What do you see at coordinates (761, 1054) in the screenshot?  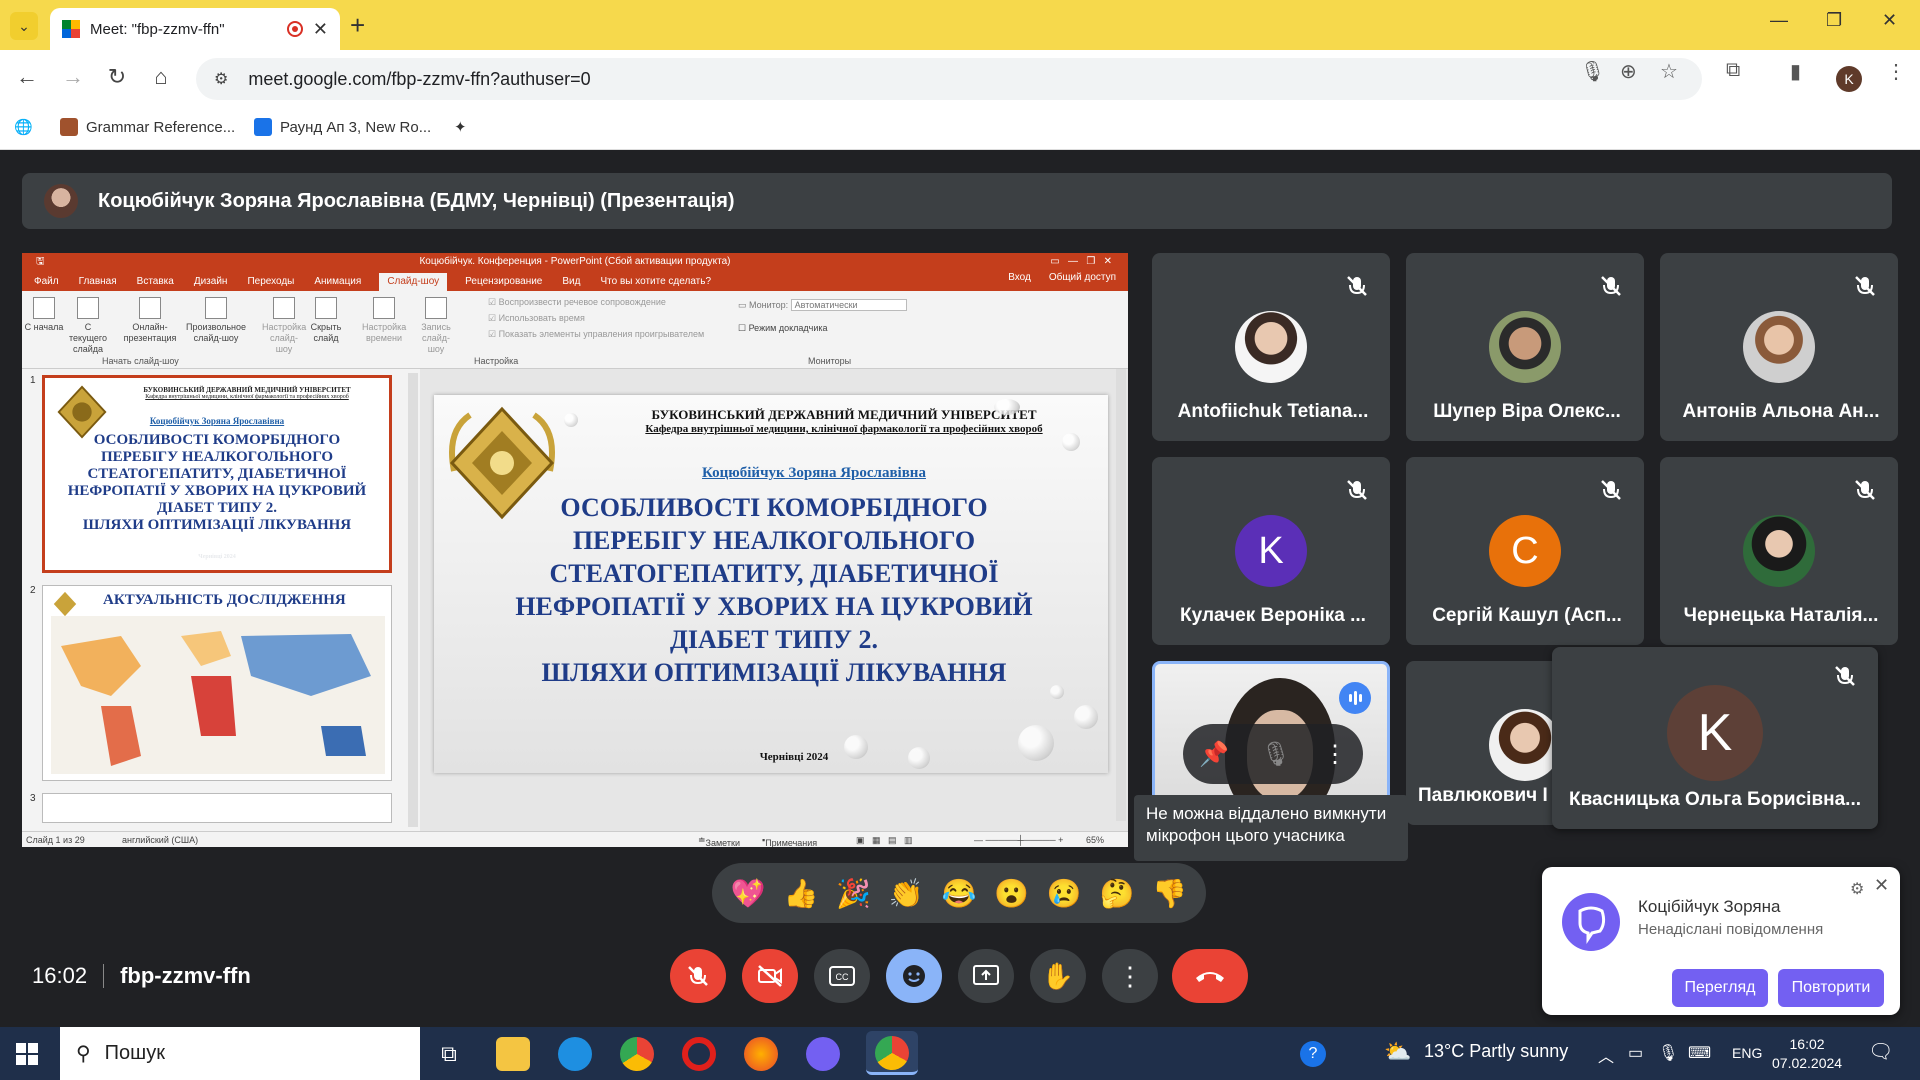 I see `firefox-icon` at bounding box center [761, 1054].